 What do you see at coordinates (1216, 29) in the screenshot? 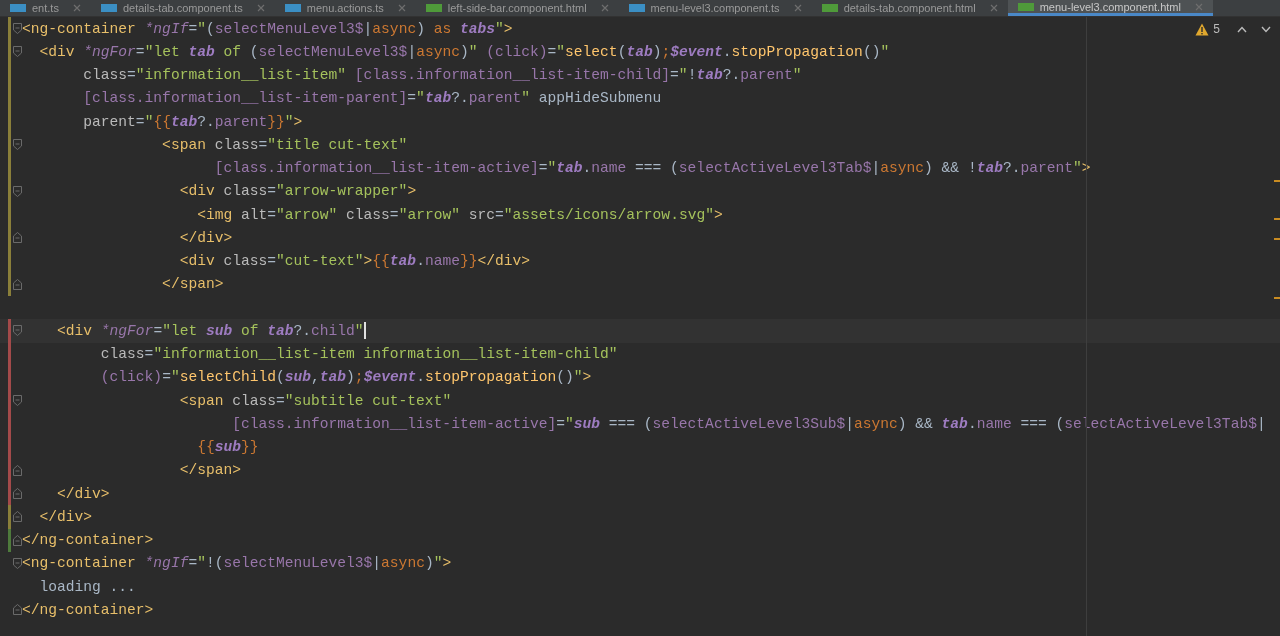
I see `warning-count: 5` at bounding box center [1216, 29].